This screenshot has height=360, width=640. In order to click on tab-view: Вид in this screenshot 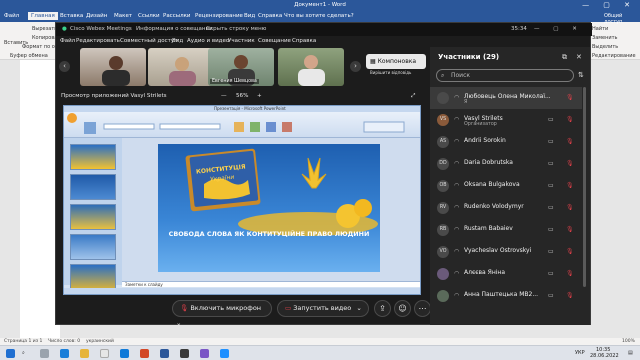, I will do `click(249, 16)`.